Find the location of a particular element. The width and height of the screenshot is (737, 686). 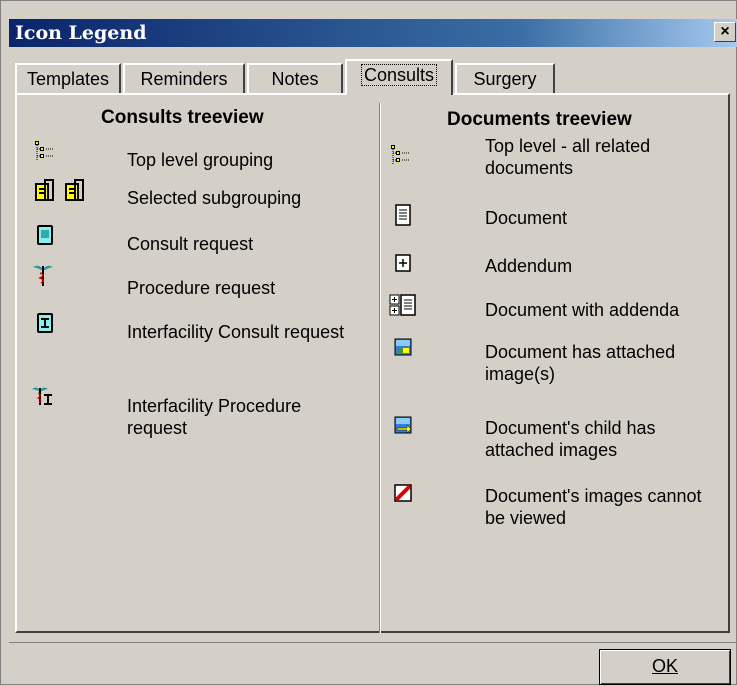

addendum-icon is located at coordinates (403, 263).